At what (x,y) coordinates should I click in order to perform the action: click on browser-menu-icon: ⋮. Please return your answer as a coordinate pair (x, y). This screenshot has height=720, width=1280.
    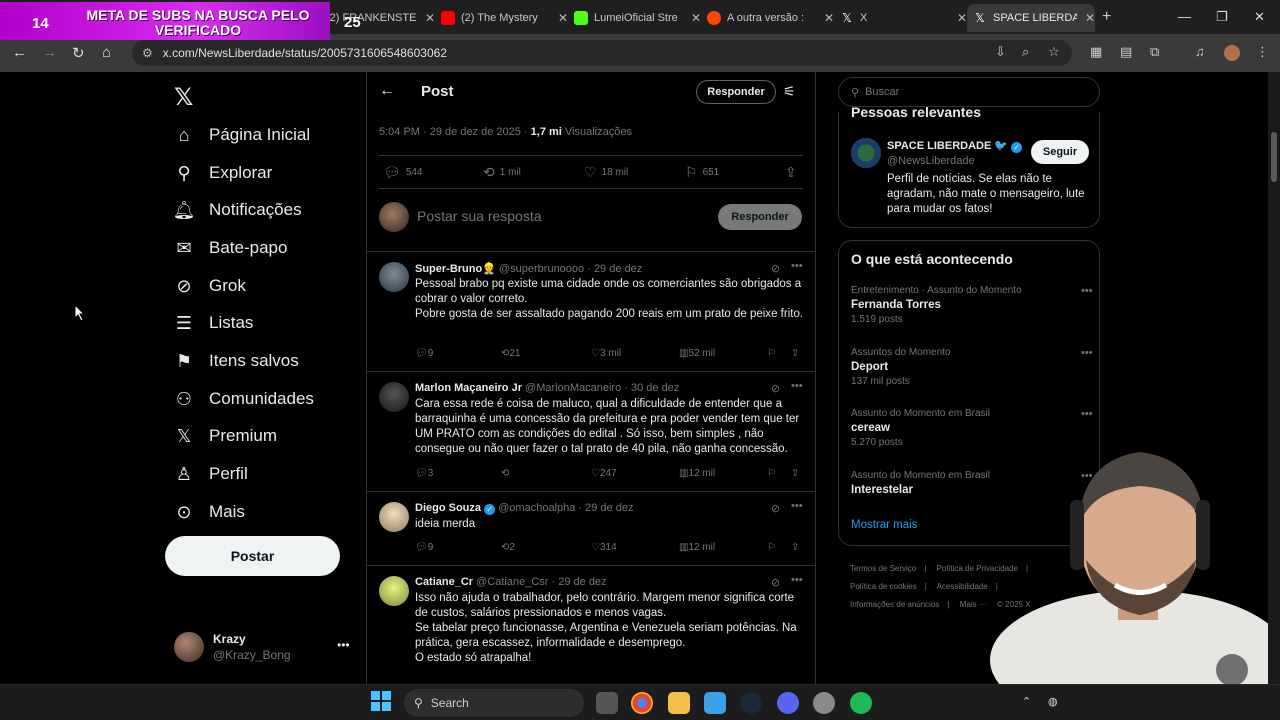
    Looking at the image, I should click on (1262, 52).